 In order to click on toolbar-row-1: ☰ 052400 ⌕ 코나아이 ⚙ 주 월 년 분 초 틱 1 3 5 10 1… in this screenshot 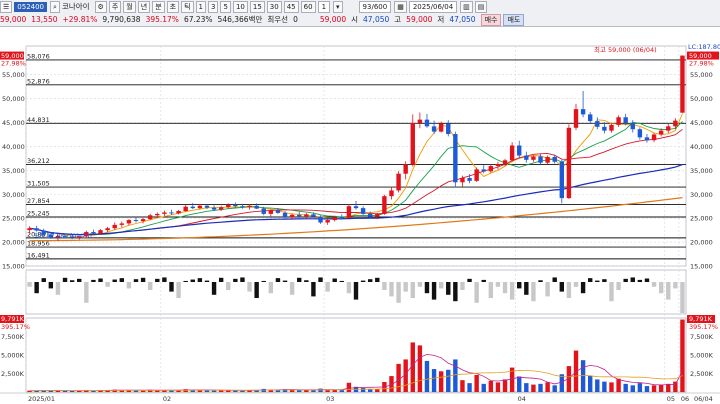, I will do `click(360, 6)`.